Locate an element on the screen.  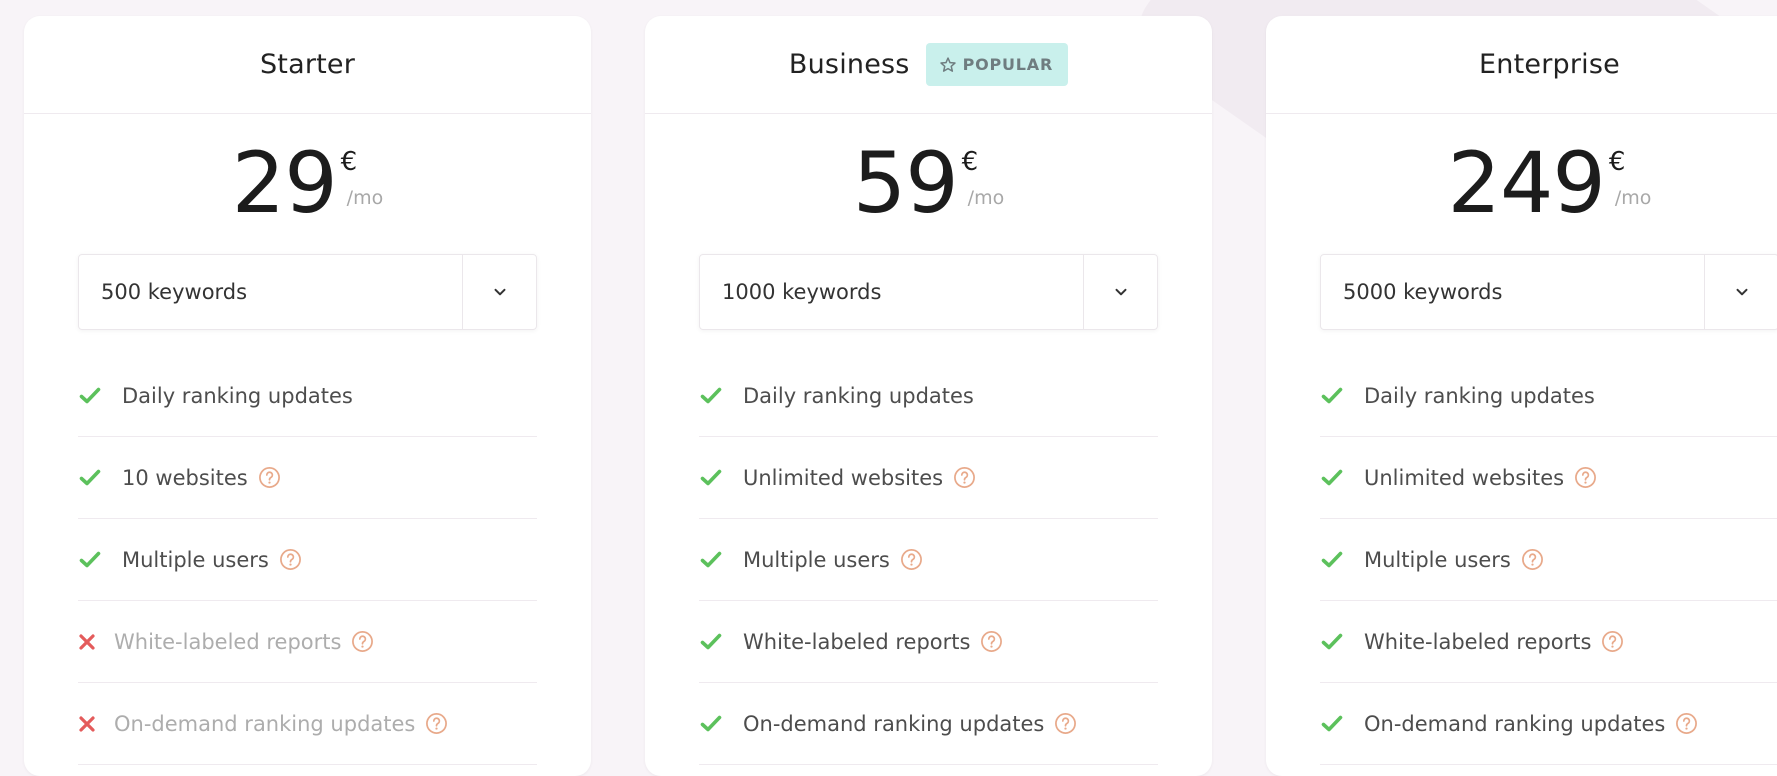
keywords-select: 5000 keywords is located at coordinates (1548, 292).